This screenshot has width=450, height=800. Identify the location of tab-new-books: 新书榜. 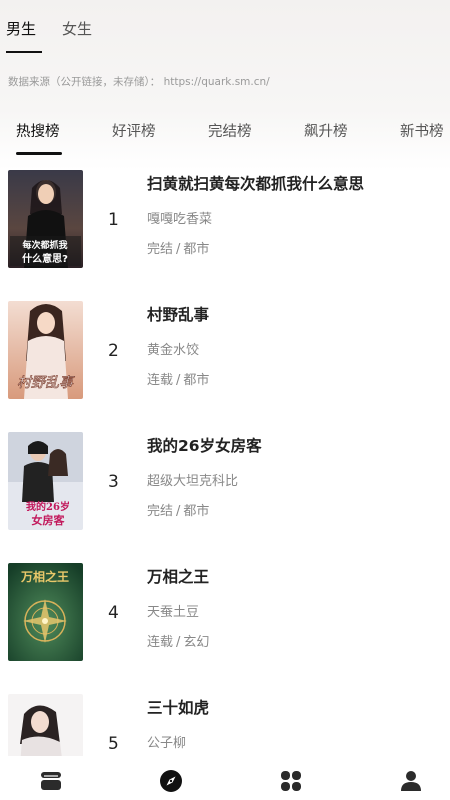
(422, 130).